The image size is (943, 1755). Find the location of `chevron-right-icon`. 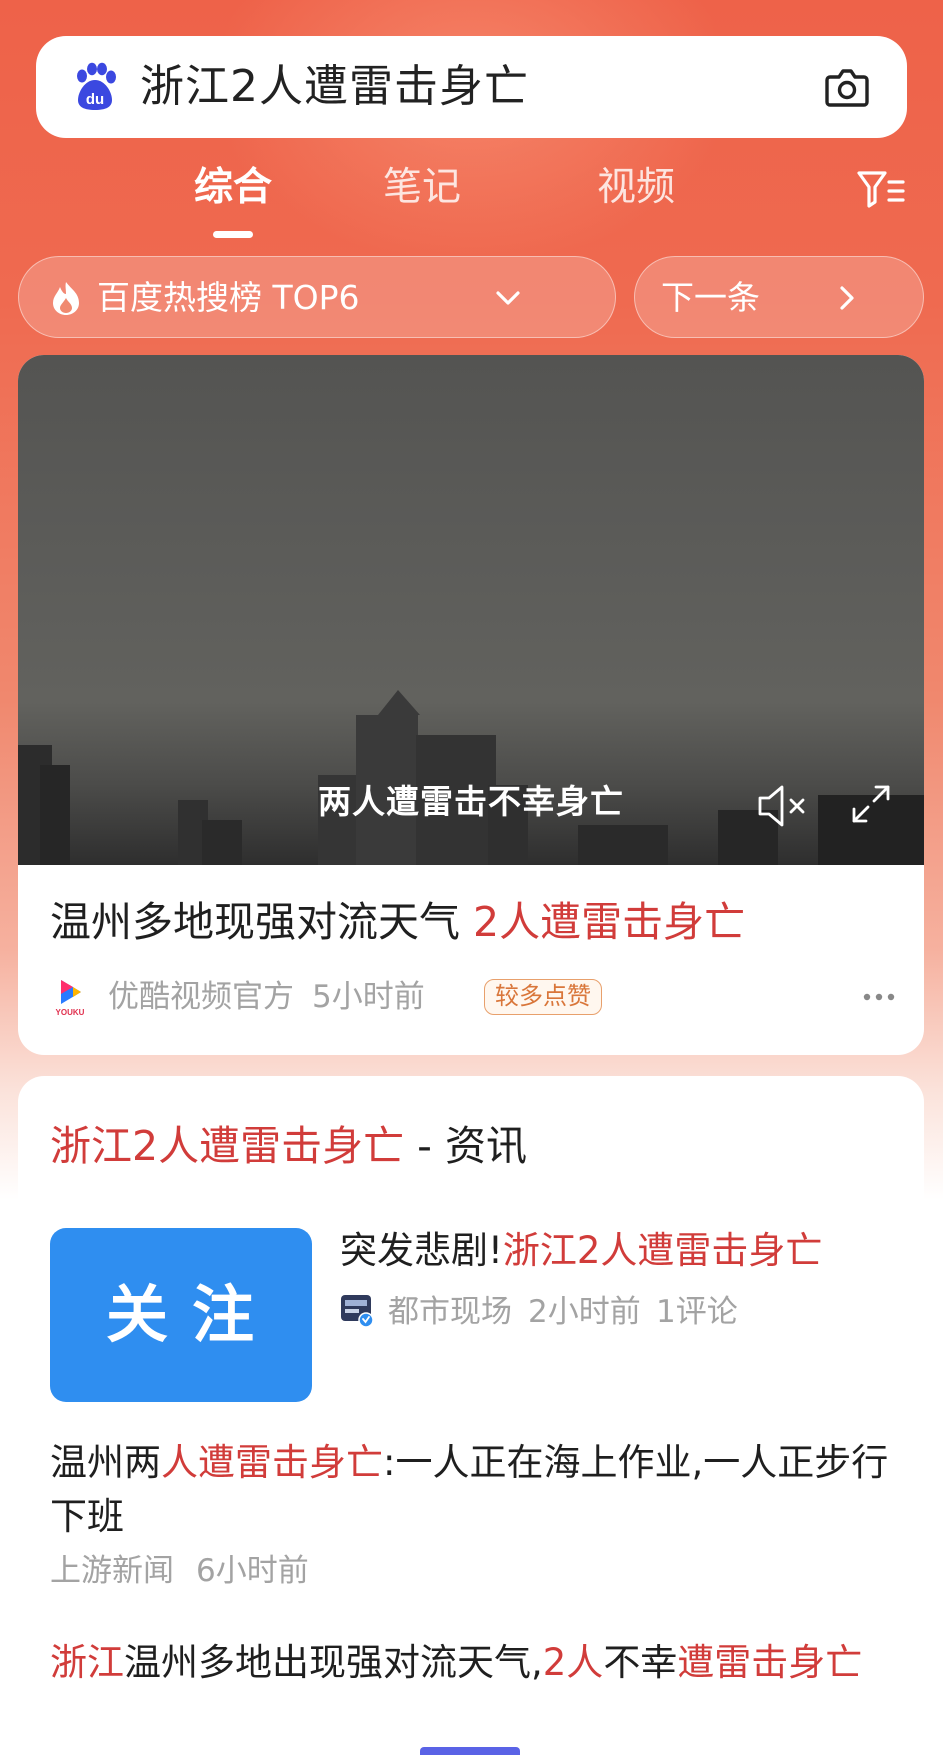

chevron-right-icon is located at coordinates (847, 298).